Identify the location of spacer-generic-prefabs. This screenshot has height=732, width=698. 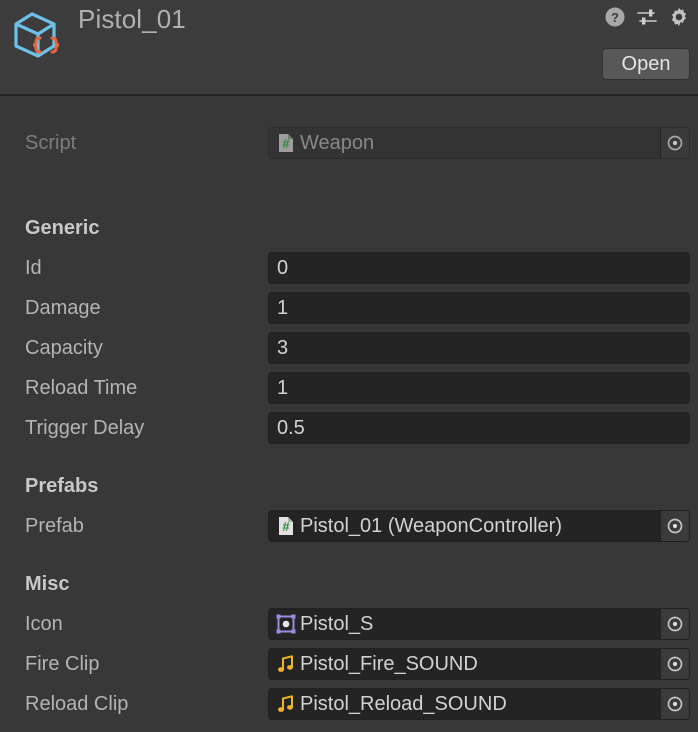
(349, 457).